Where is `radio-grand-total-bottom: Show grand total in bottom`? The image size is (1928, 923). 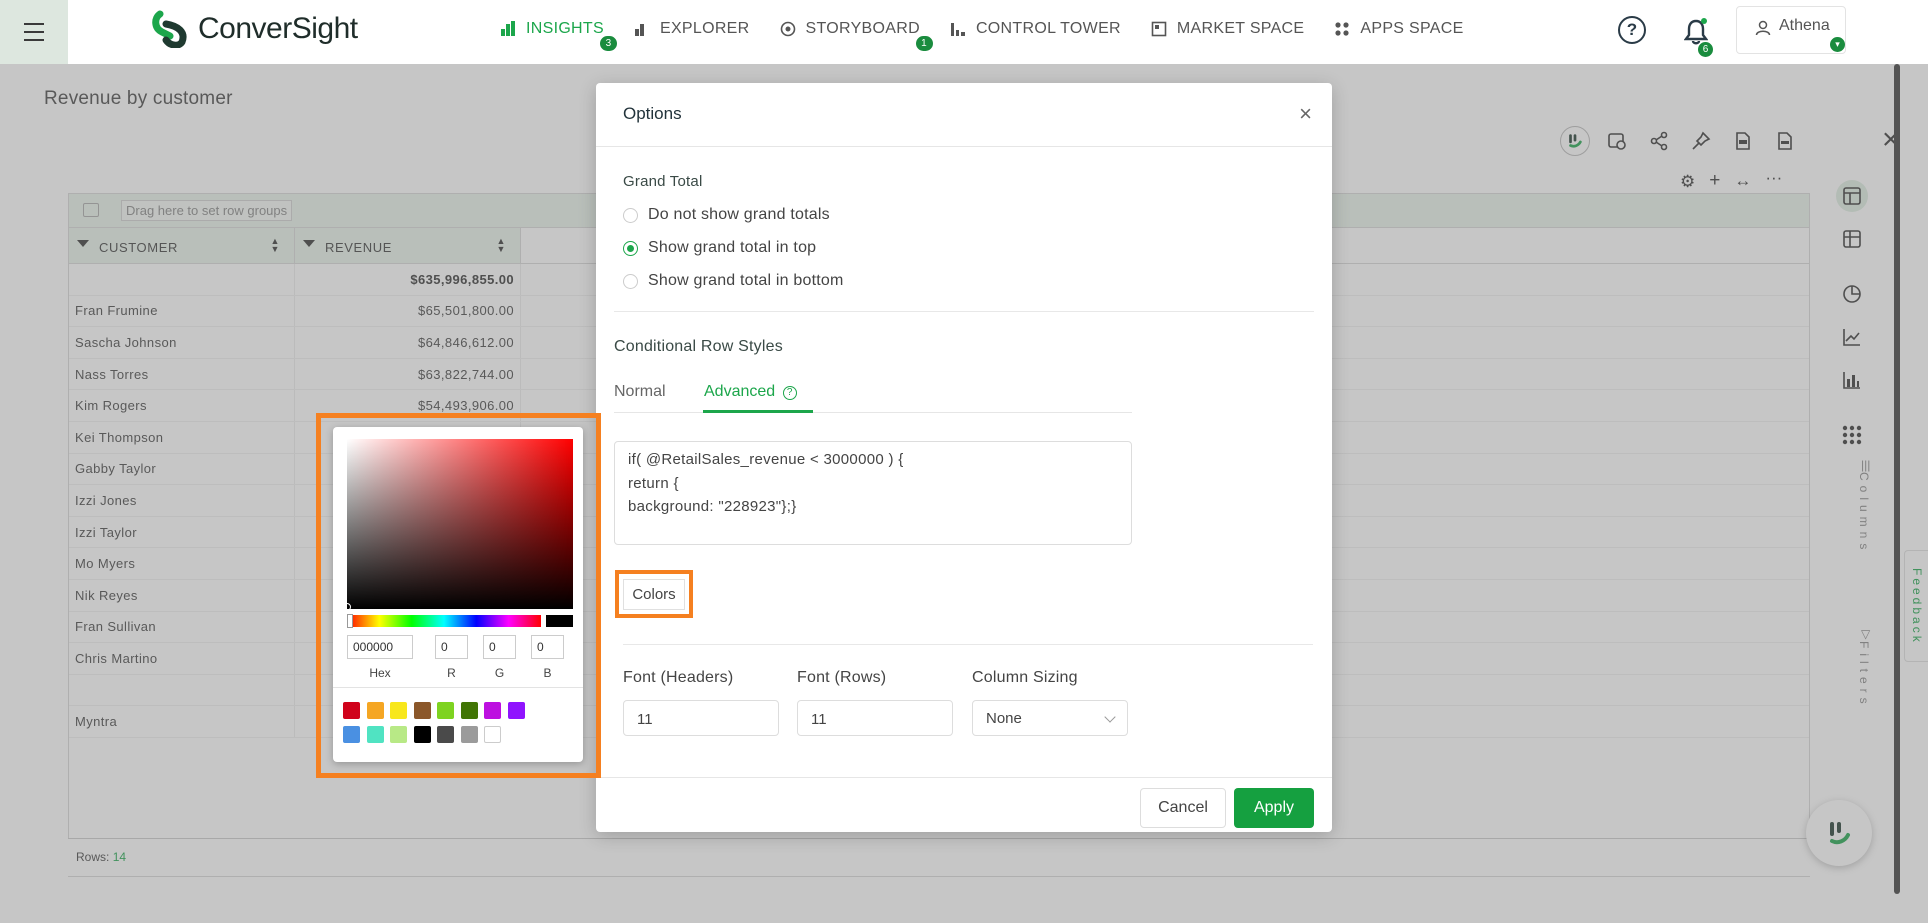
radio-grand-total-bottom: Show grand total in bottom is located at coordinates (733, 281).